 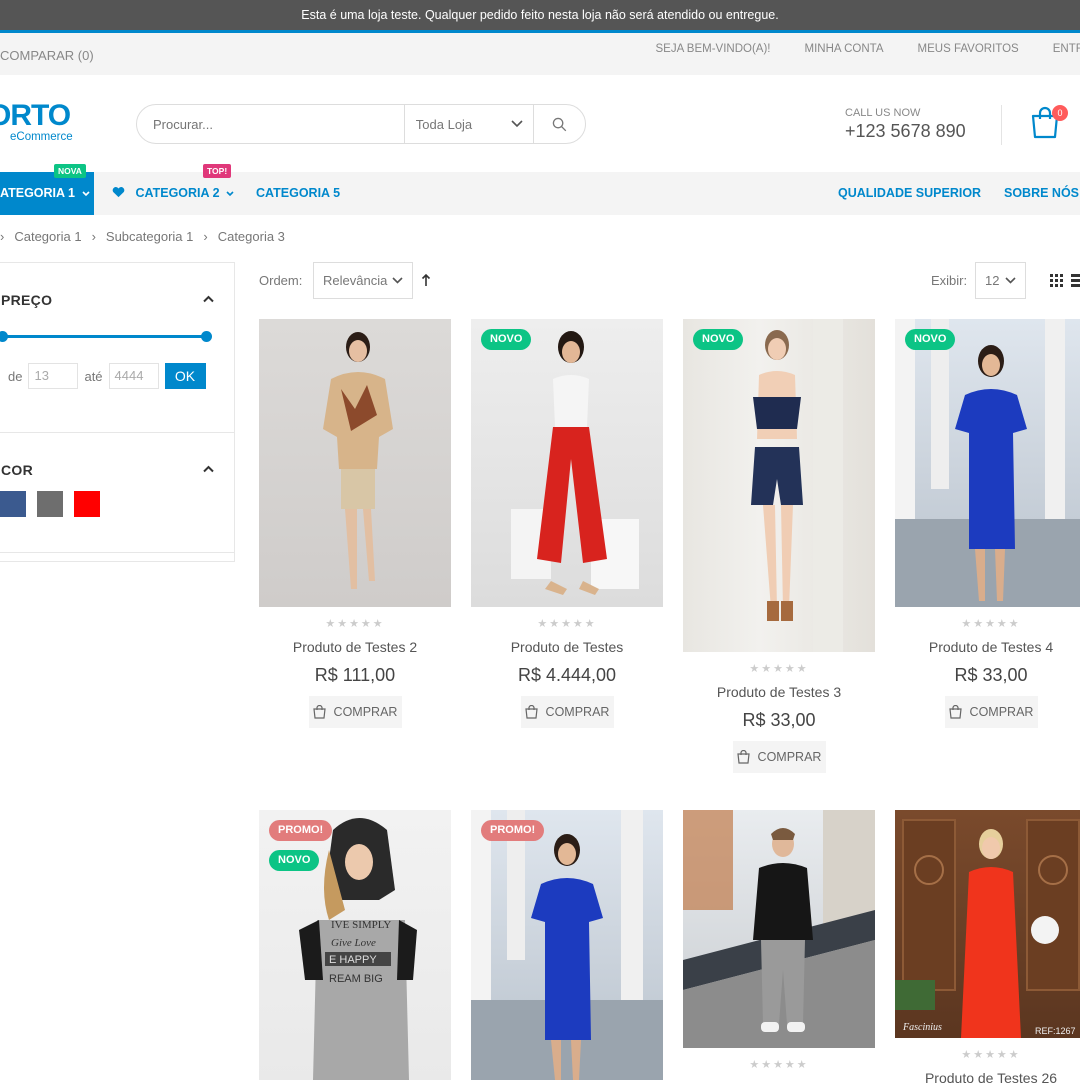 What do you see at coordinates (987, 647) in the screenshot?
I see `product-name: Produto de Testes 4` at bounding box center [987, 647].